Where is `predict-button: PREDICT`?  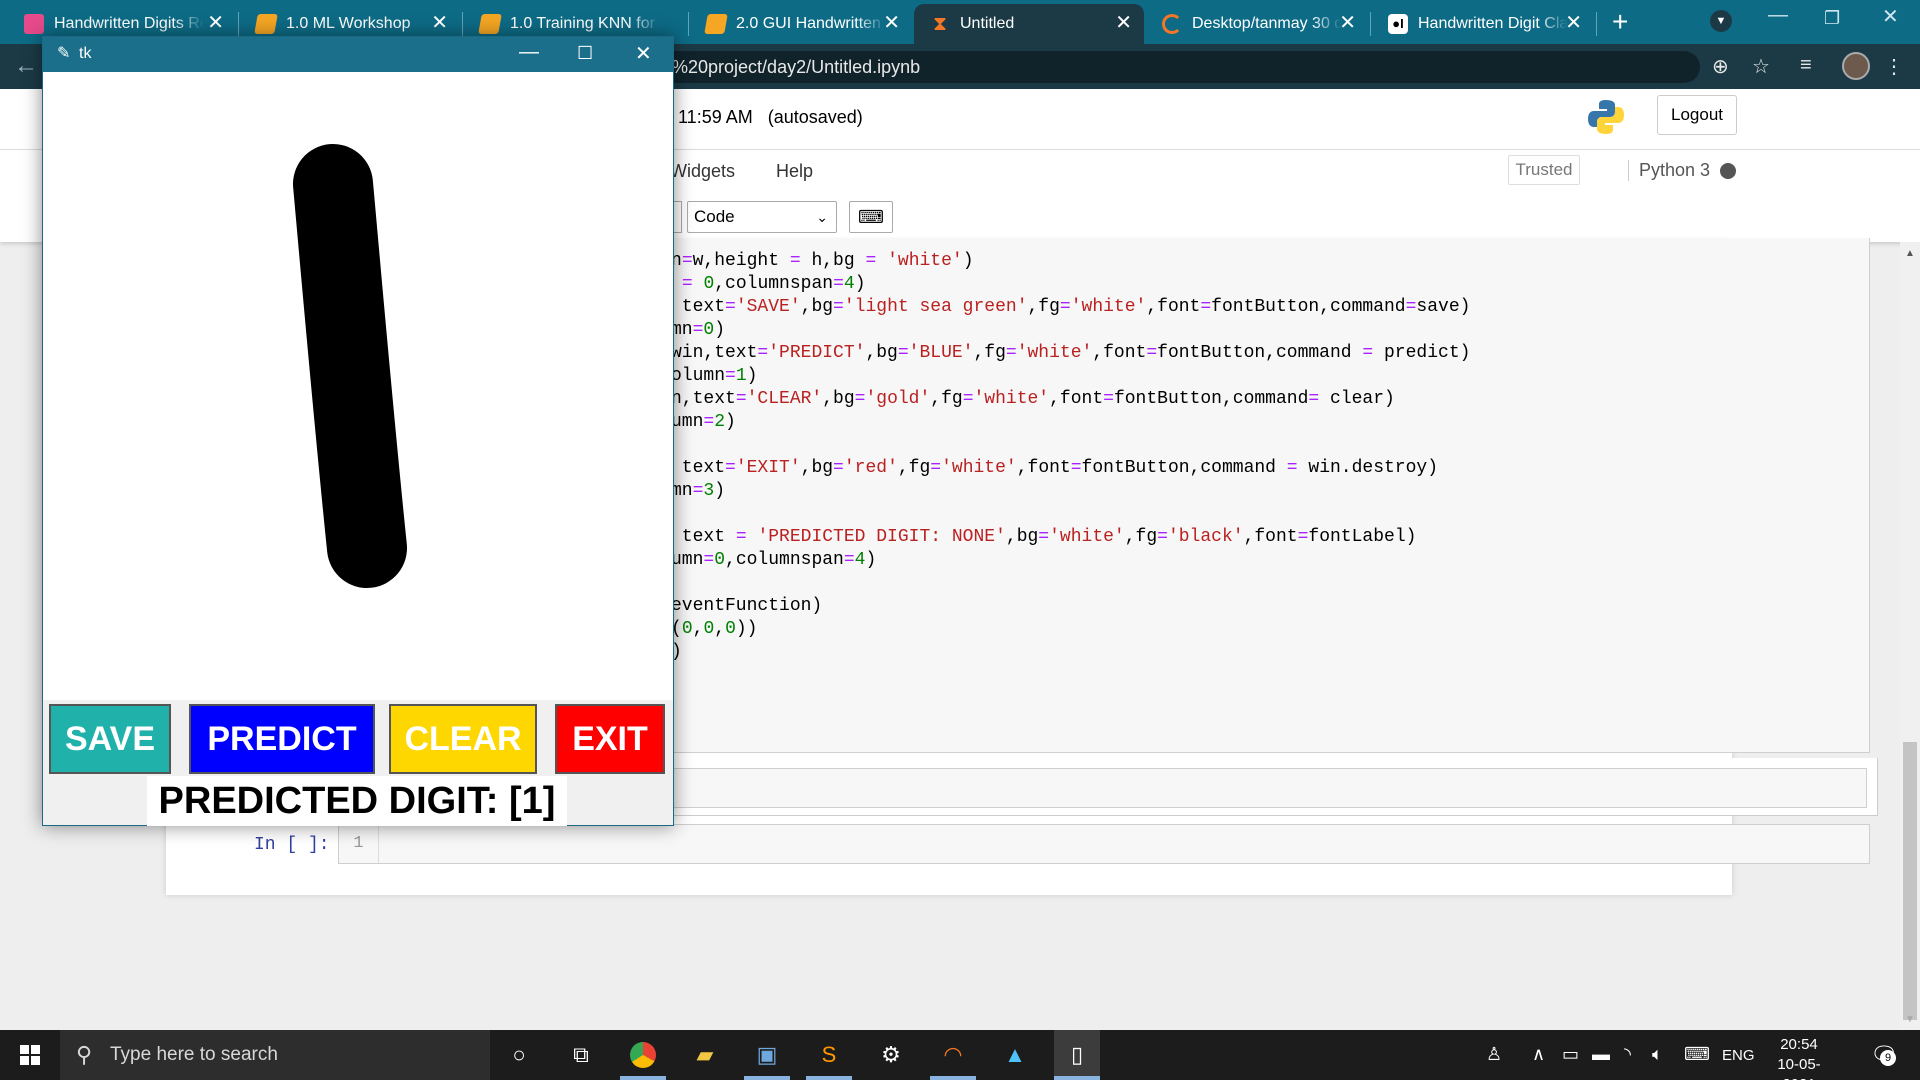 predict-button: PREDICT is located at coordinates (282, 739).